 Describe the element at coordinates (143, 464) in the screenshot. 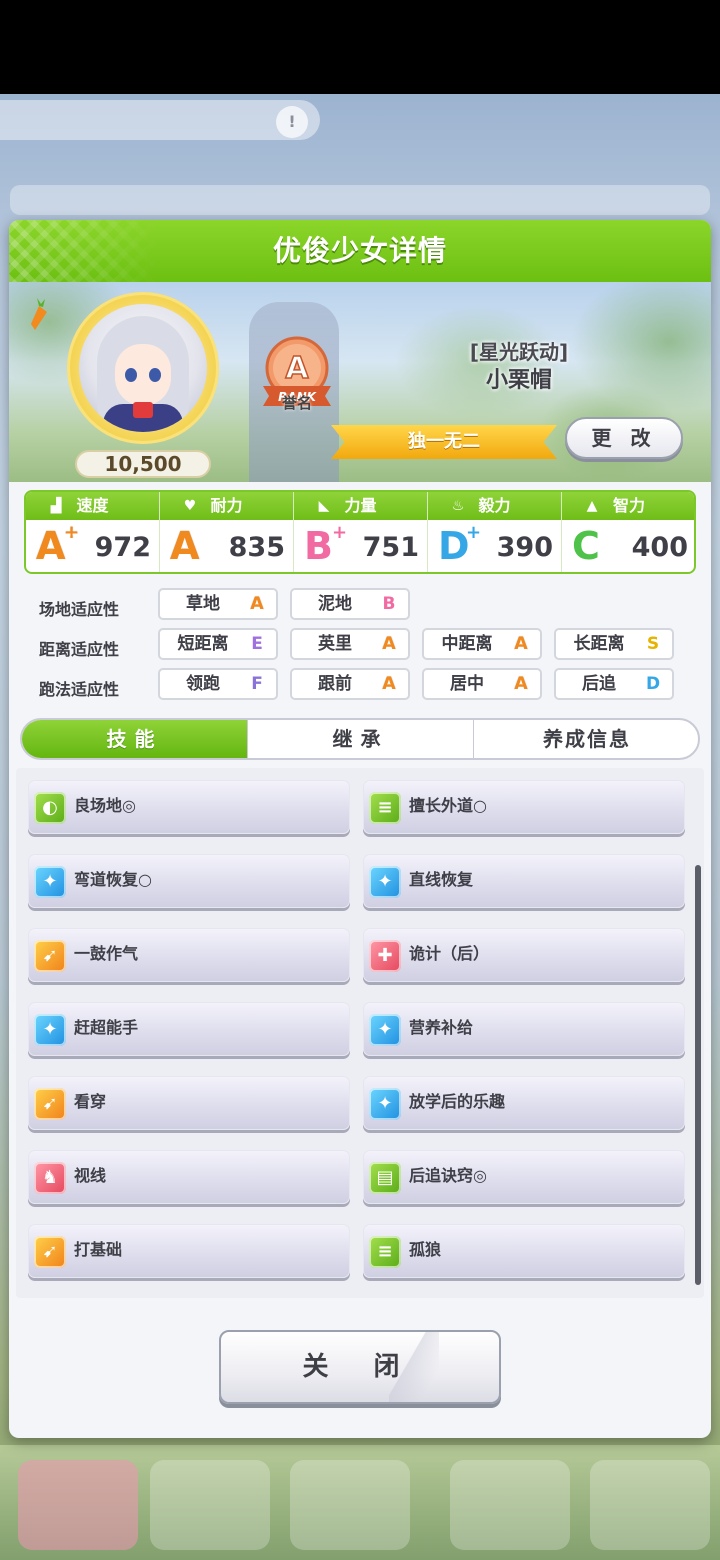

I see `fan-count: 10,500` at that location.